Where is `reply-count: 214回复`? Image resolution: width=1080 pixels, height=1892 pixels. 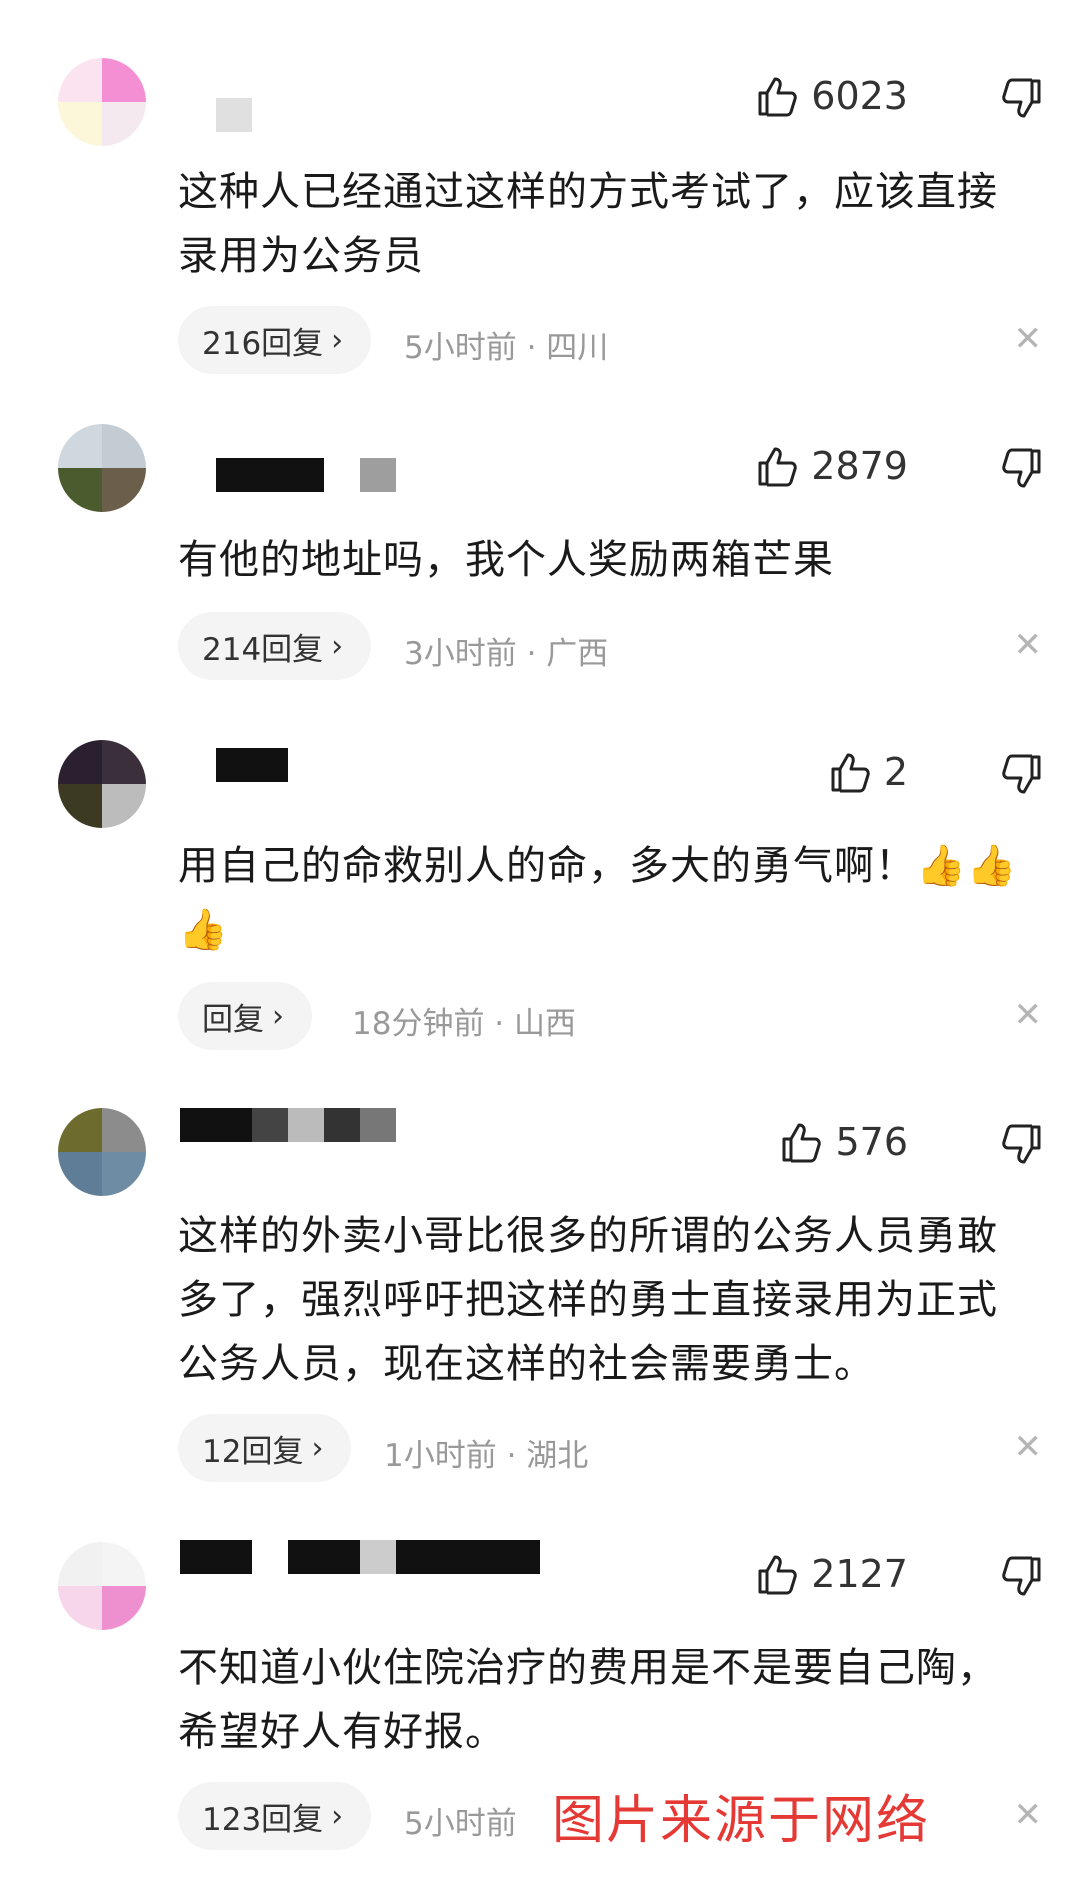
reply-count: 214回复 is located at coordinates (263, 649).